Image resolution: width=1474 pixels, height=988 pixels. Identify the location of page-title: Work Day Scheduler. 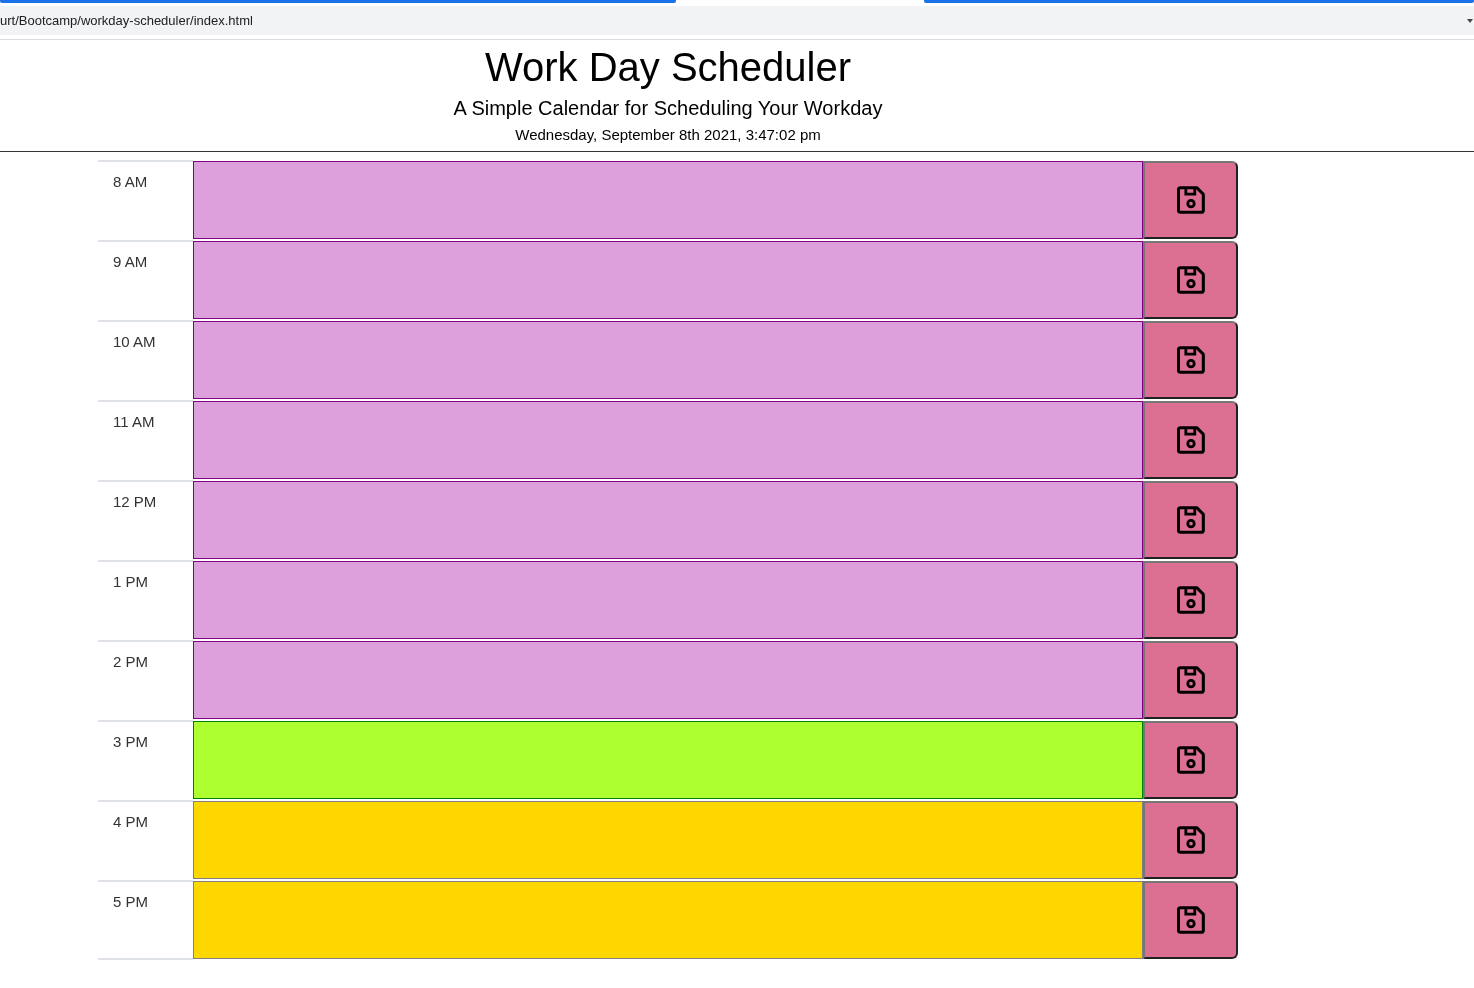
(668, 67).